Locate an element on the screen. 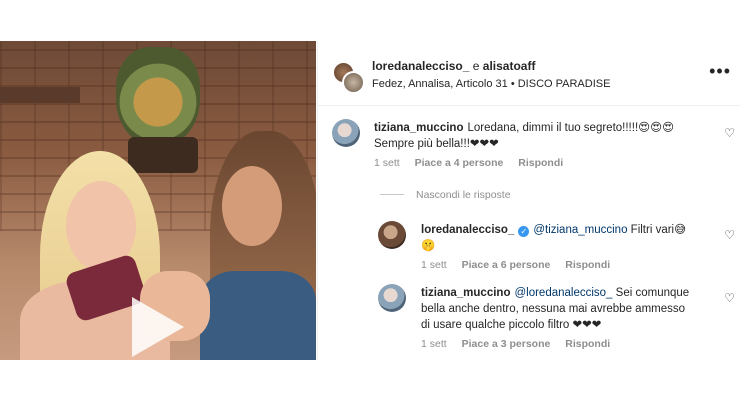  decorative-stand is located at coordinates (163, 155).